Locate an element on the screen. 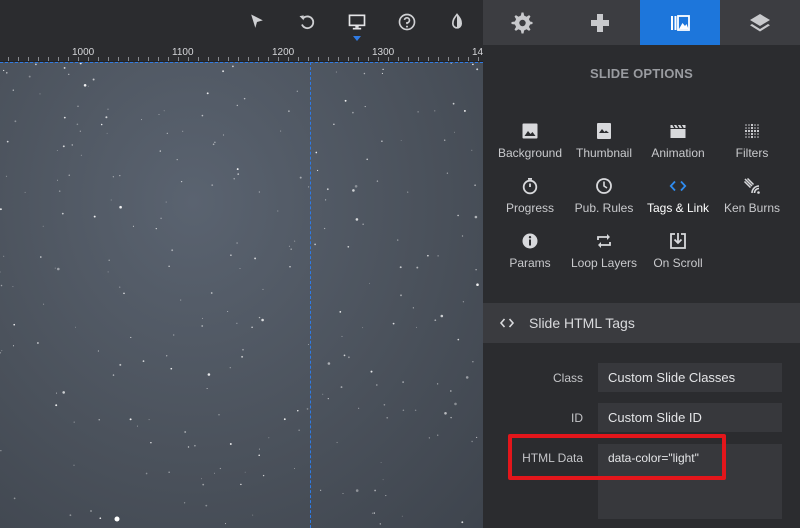 The image size is (800, 528). tab-addons is located at coordinates (600, 22).